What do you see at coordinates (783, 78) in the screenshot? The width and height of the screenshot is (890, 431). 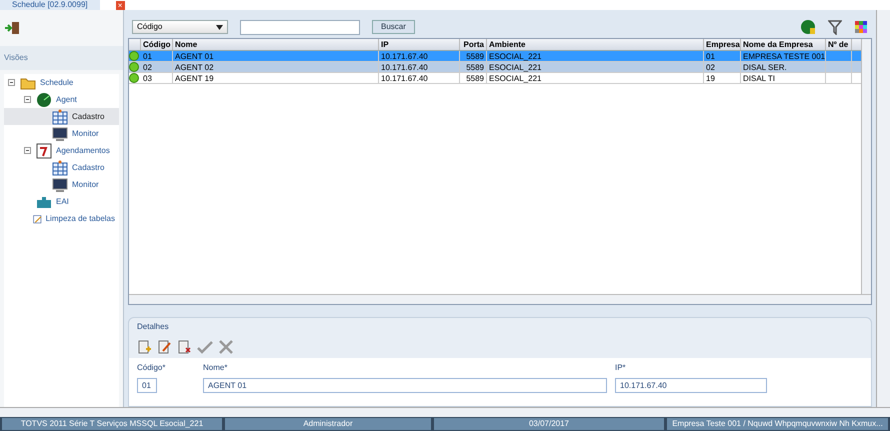 I see `table-cell: DISAL TI` at bounding box center [783, 78].